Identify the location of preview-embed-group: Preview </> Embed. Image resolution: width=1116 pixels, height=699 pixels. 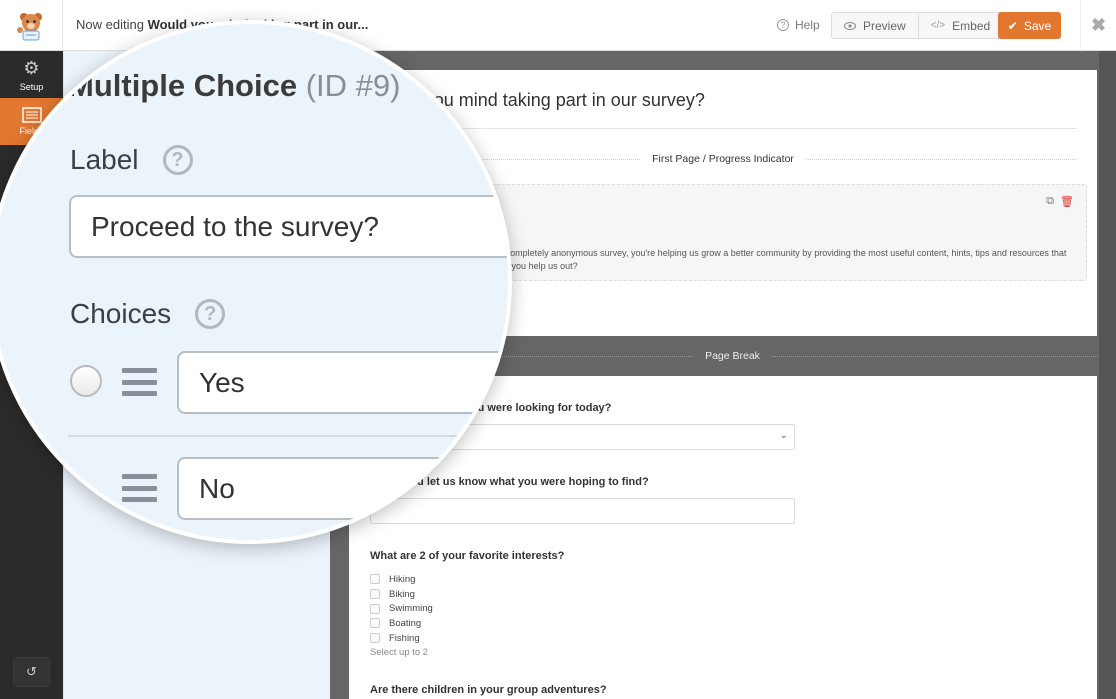
(917, 25).